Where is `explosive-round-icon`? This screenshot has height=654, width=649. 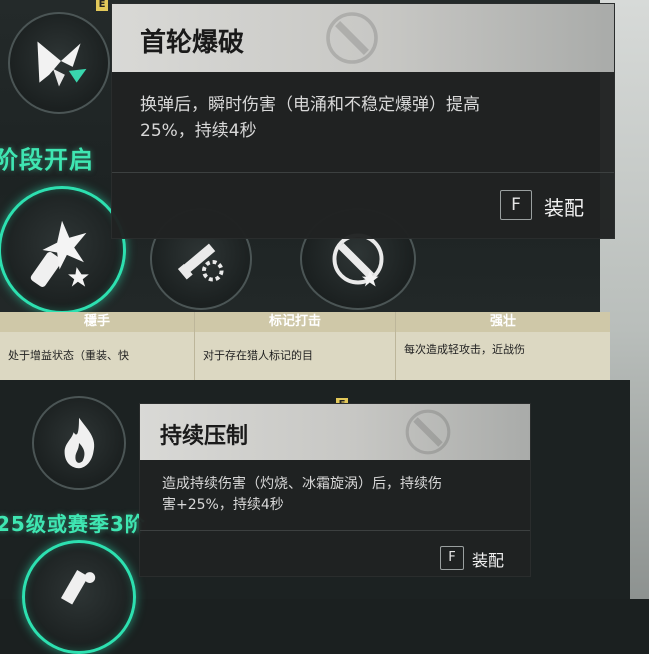 explosive-round-icon is located at coordinates (59, 253).